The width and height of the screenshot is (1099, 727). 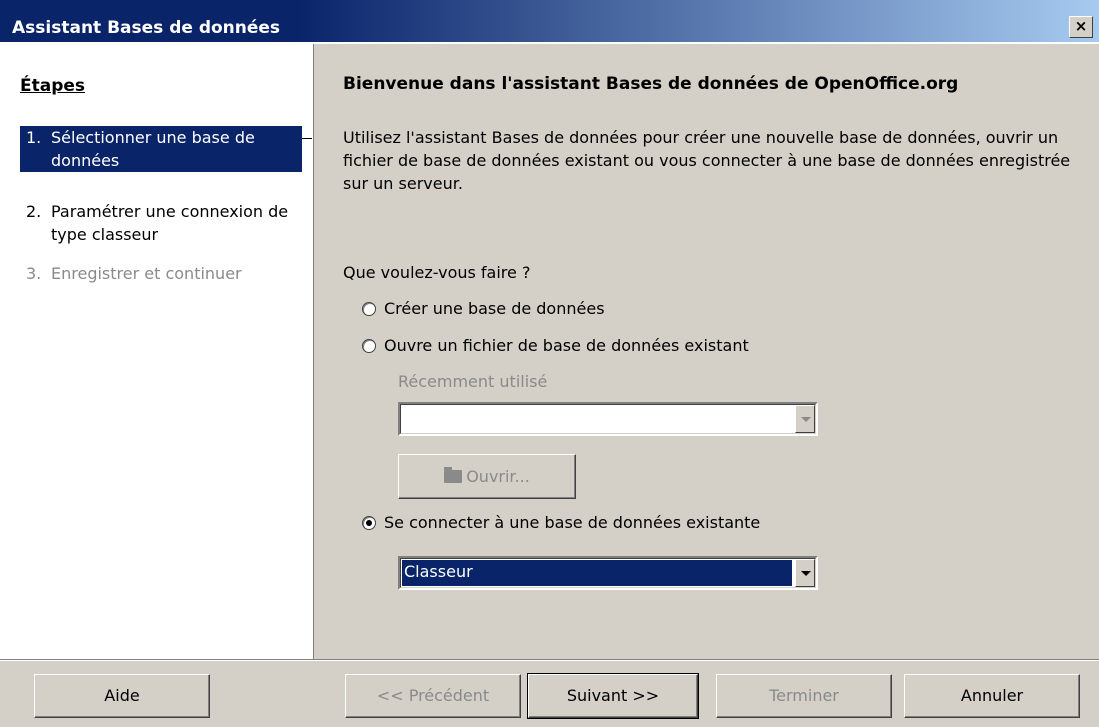 What do you see at coordinates (597, 419) in the screenshot?
I see `recently-used-value` at bounding box center [597, 419].